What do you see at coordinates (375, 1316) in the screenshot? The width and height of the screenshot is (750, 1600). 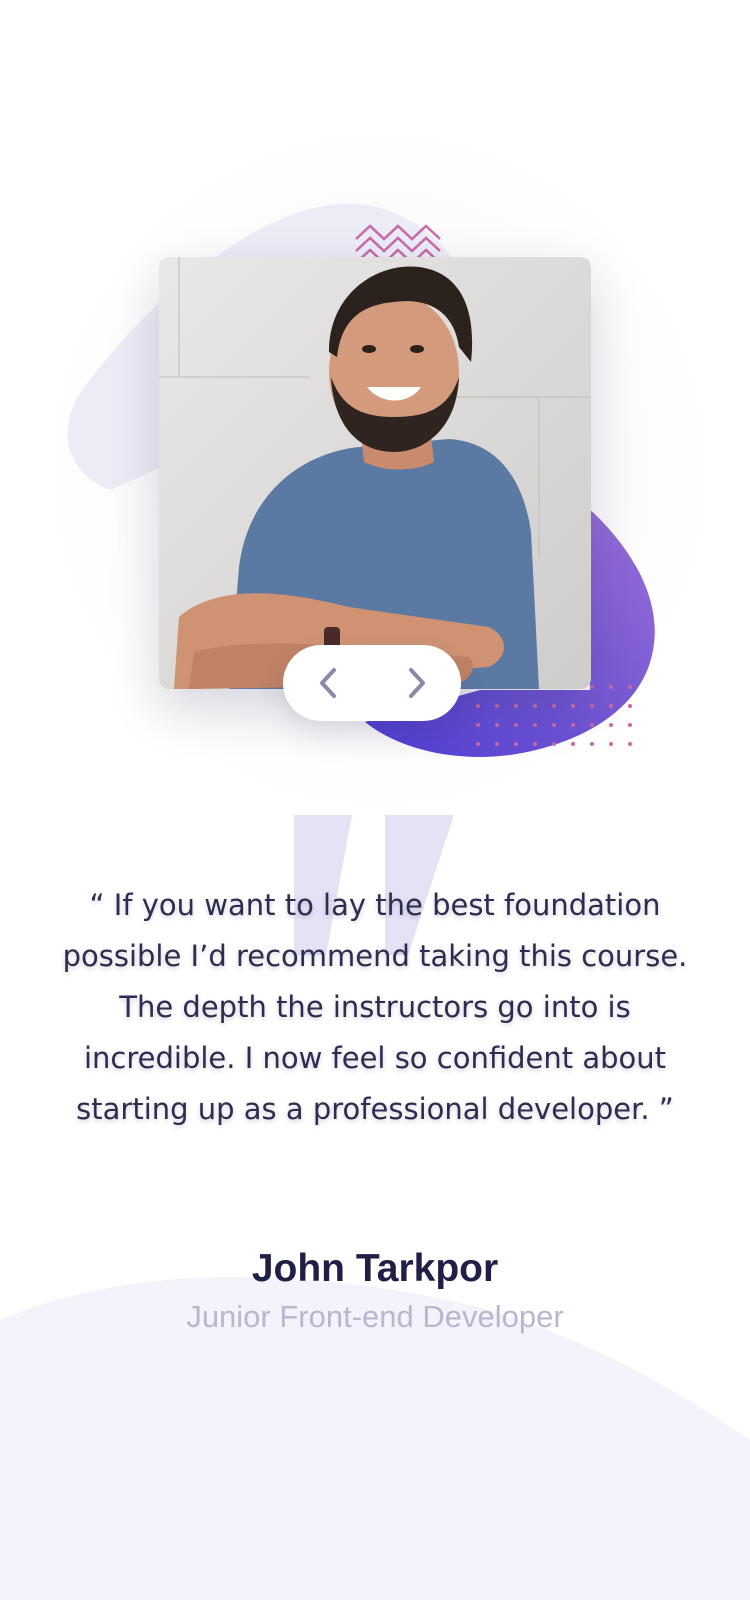 I see `author-role: Junior Front-end Developer` at bounding box center [375, 1316].